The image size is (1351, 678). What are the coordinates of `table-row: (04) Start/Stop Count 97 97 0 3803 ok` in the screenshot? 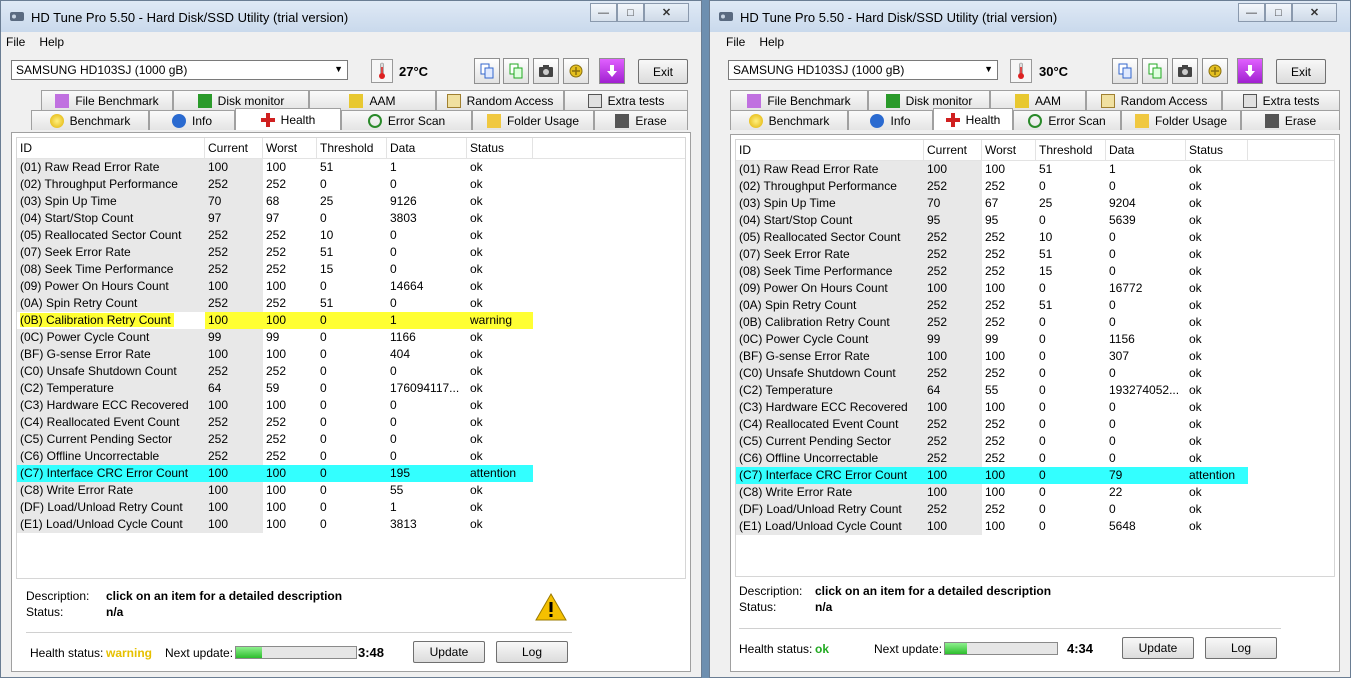 It's located at (351, 218).